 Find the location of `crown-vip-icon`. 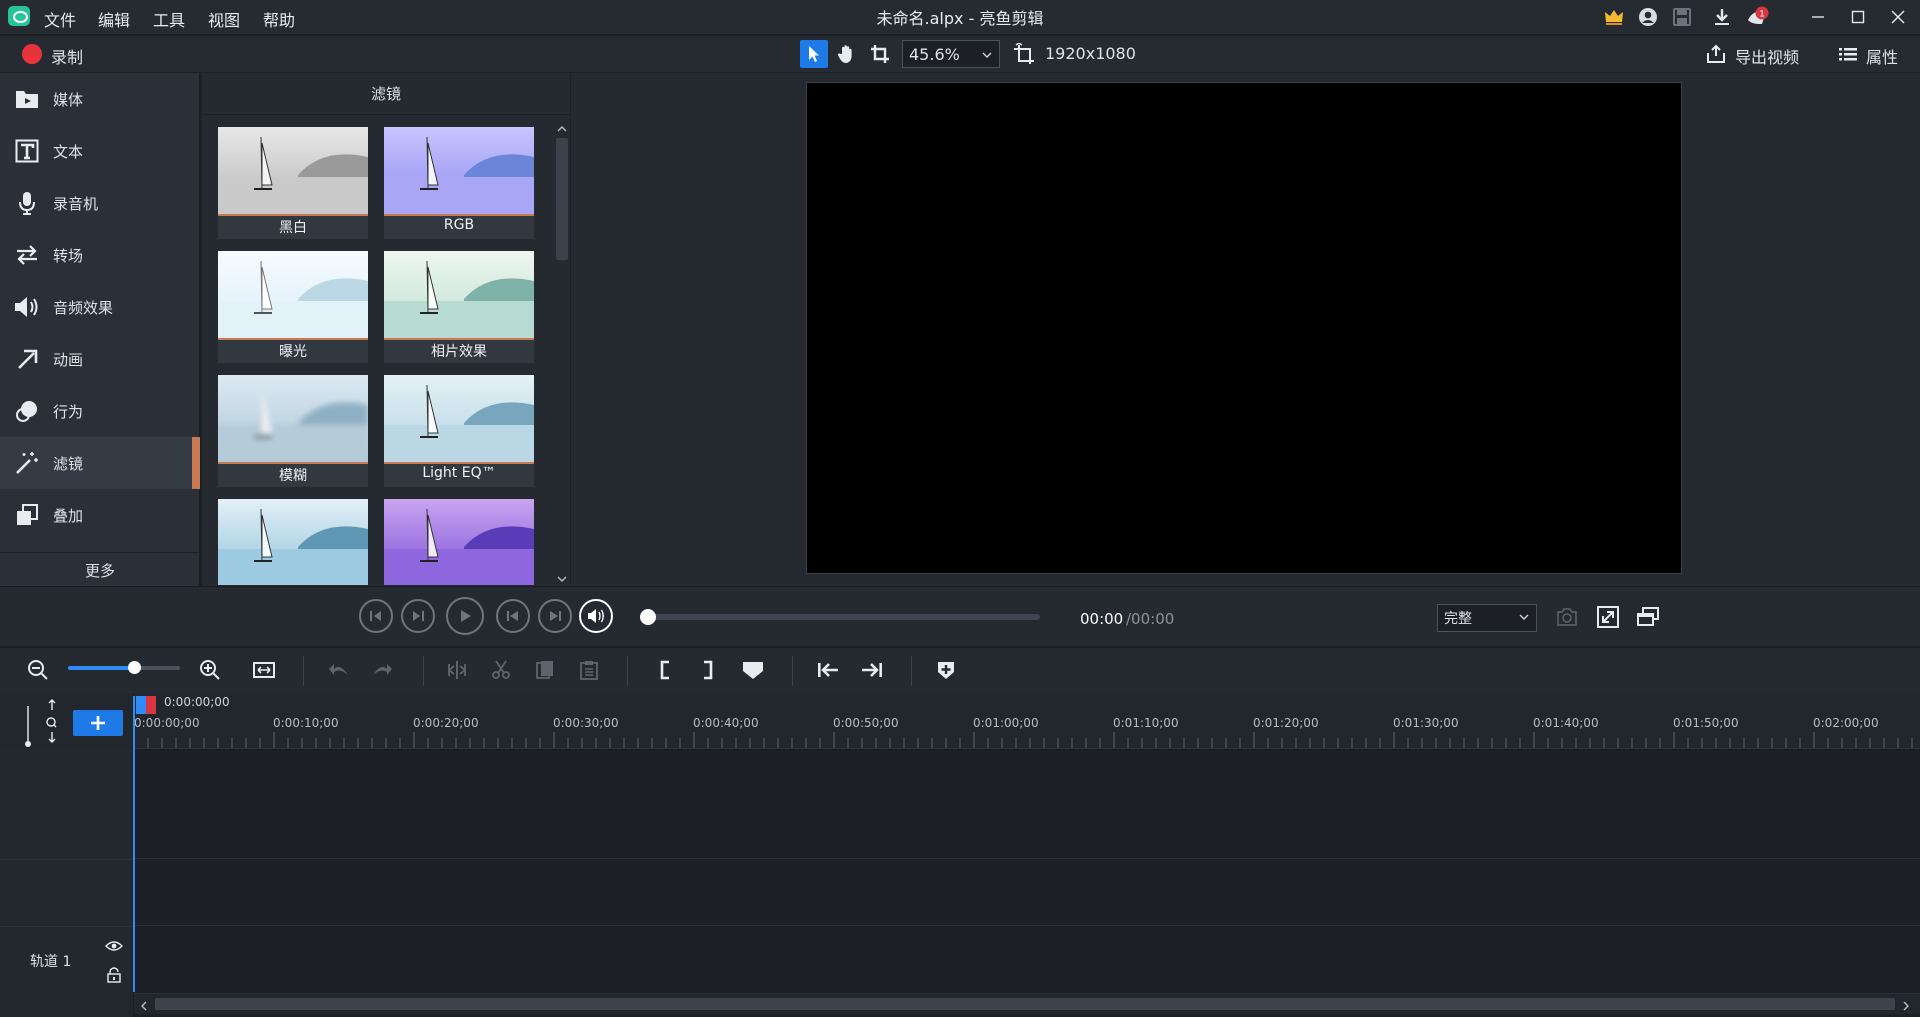

crown-vip-icon is located at coordinates (1614, 17).